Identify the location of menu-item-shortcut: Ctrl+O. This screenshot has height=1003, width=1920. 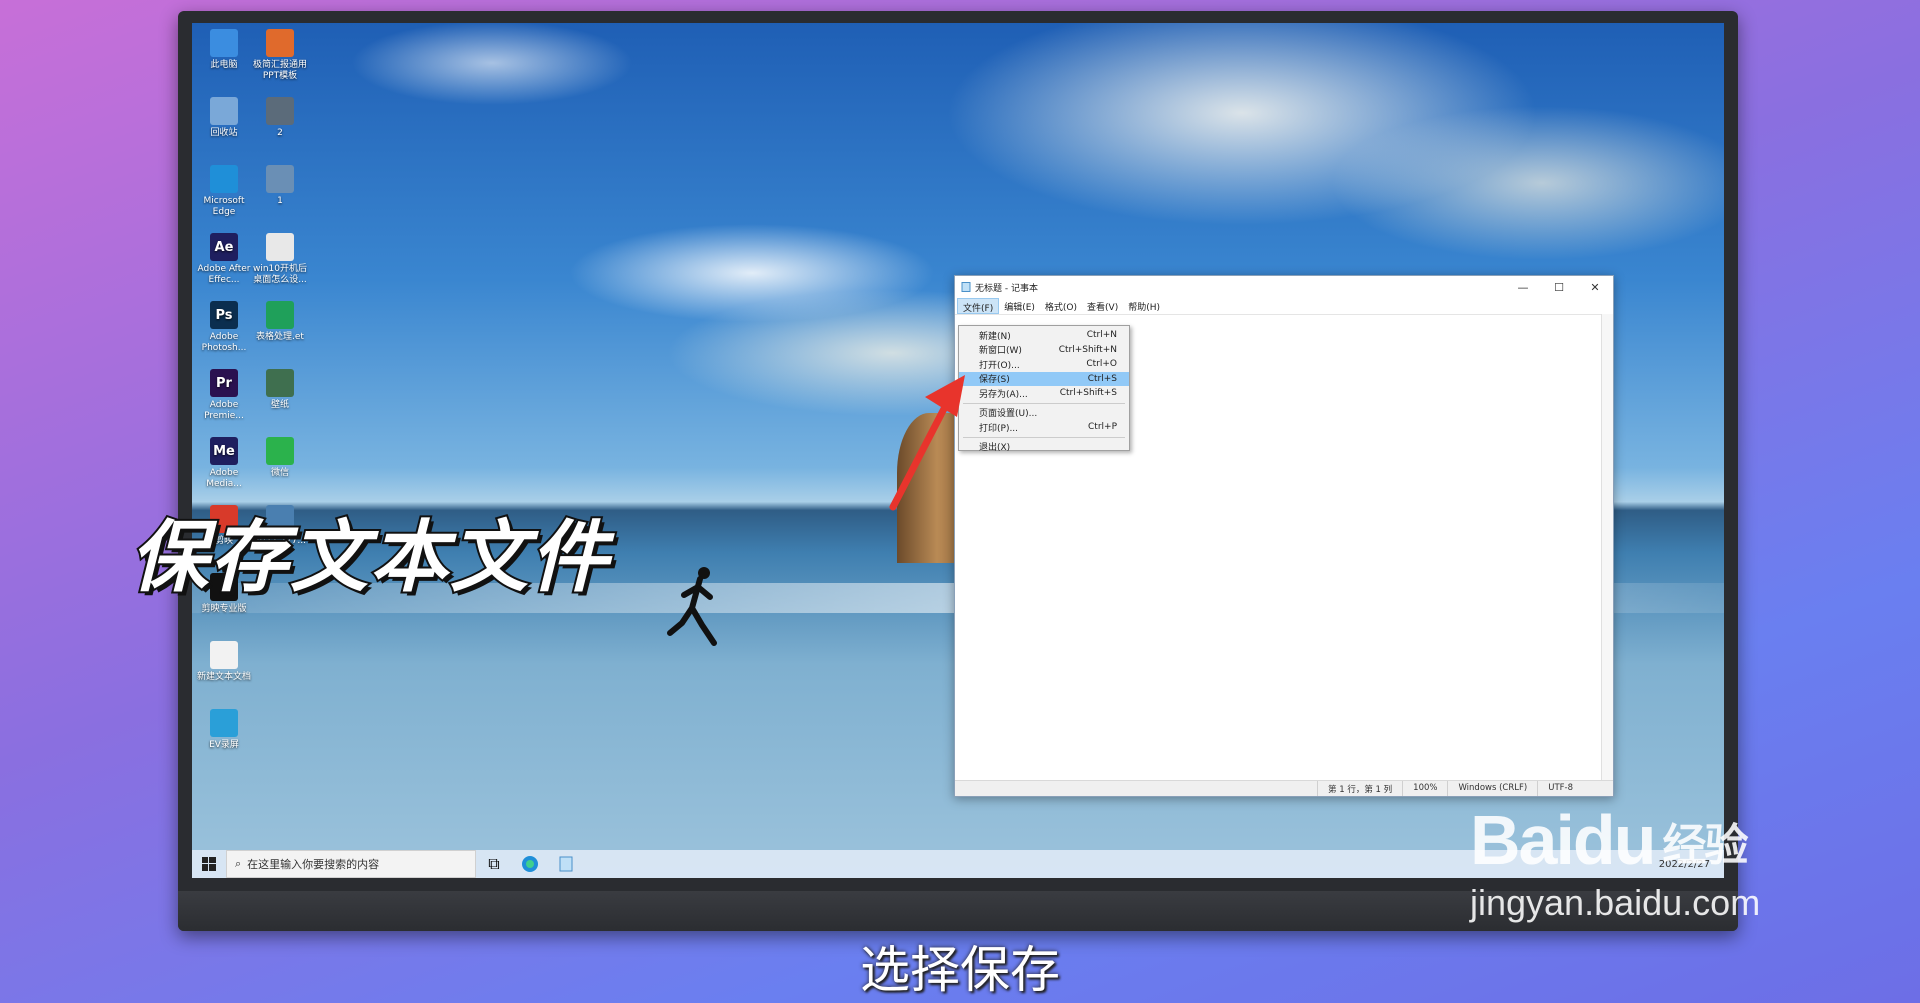
(1101, 364).